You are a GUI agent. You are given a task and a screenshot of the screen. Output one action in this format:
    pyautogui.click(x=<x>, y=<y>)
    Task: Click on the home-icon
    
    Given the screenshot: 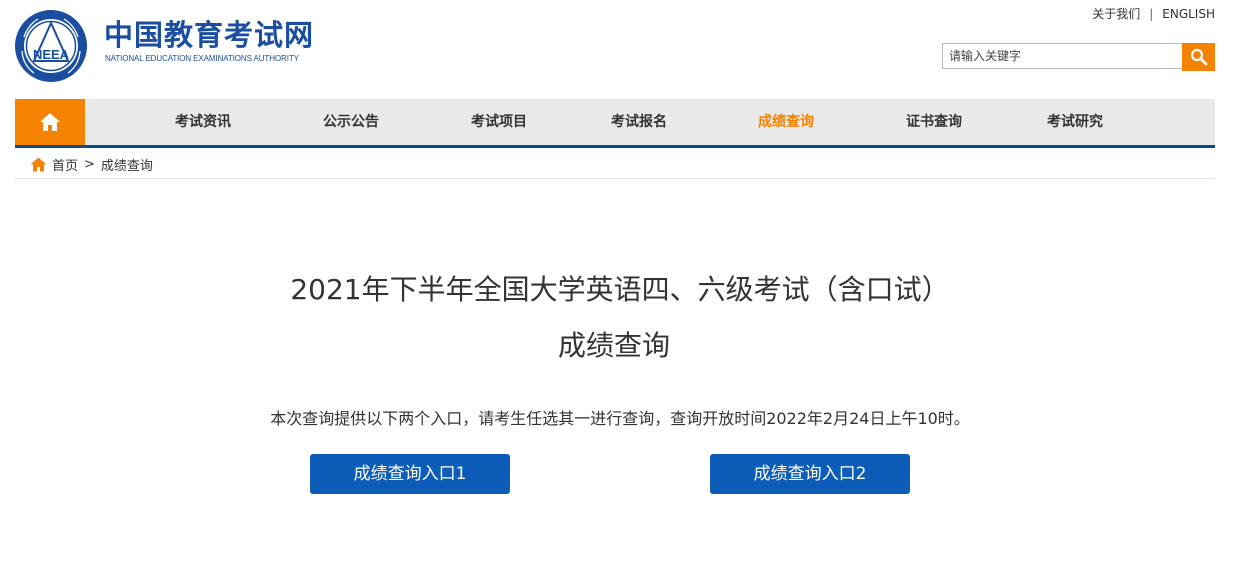 What is the action you would take?
    pyautogui.click(x=50, y=122)
    